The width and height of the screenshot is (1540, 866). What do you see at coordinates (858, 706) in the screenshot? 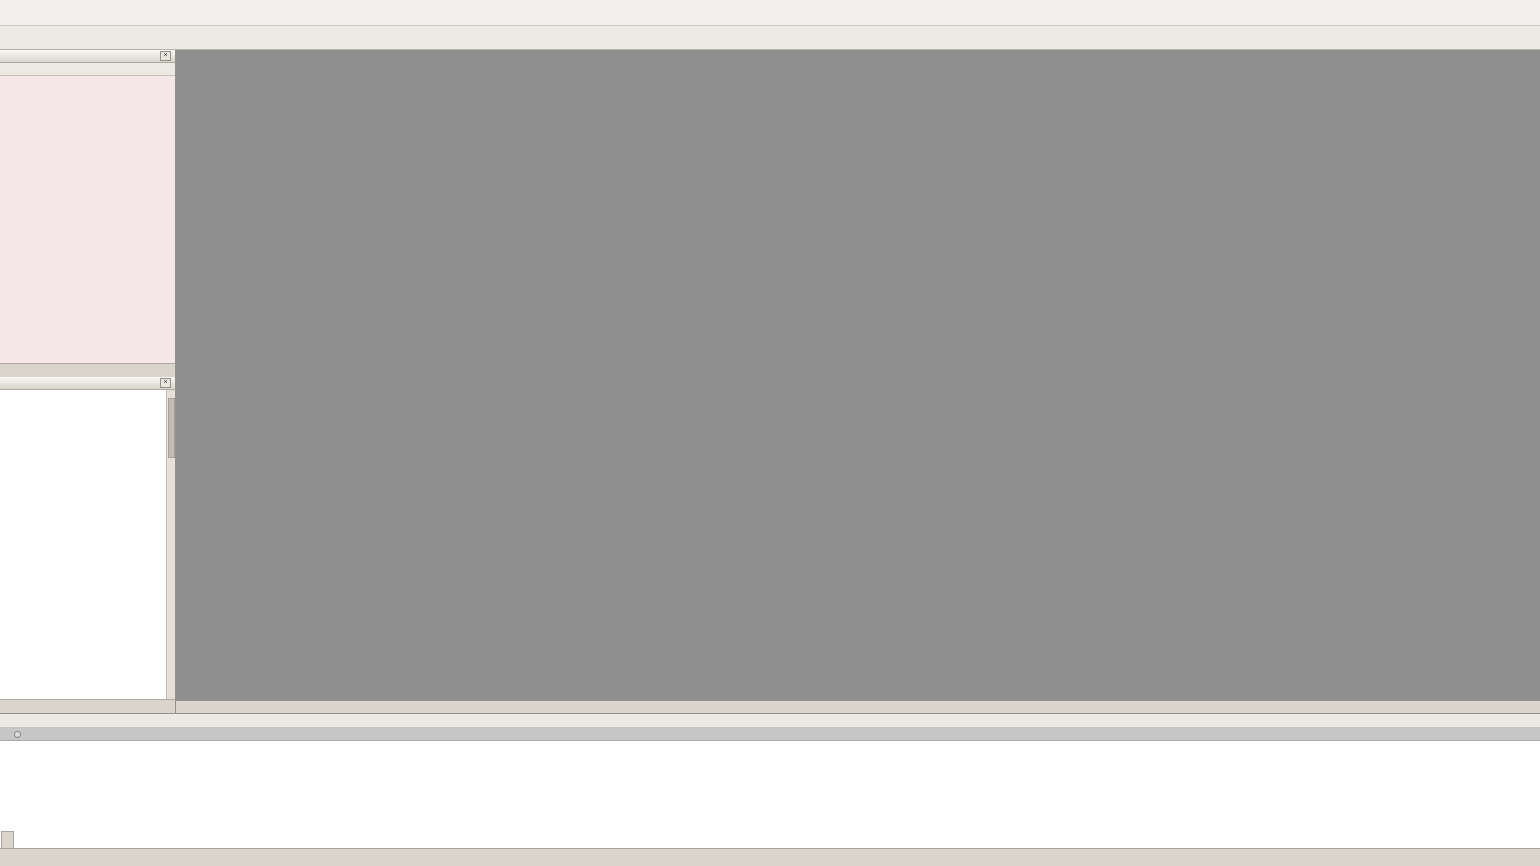
I see `chart-tab-bar` at bounding box center [858, 706].